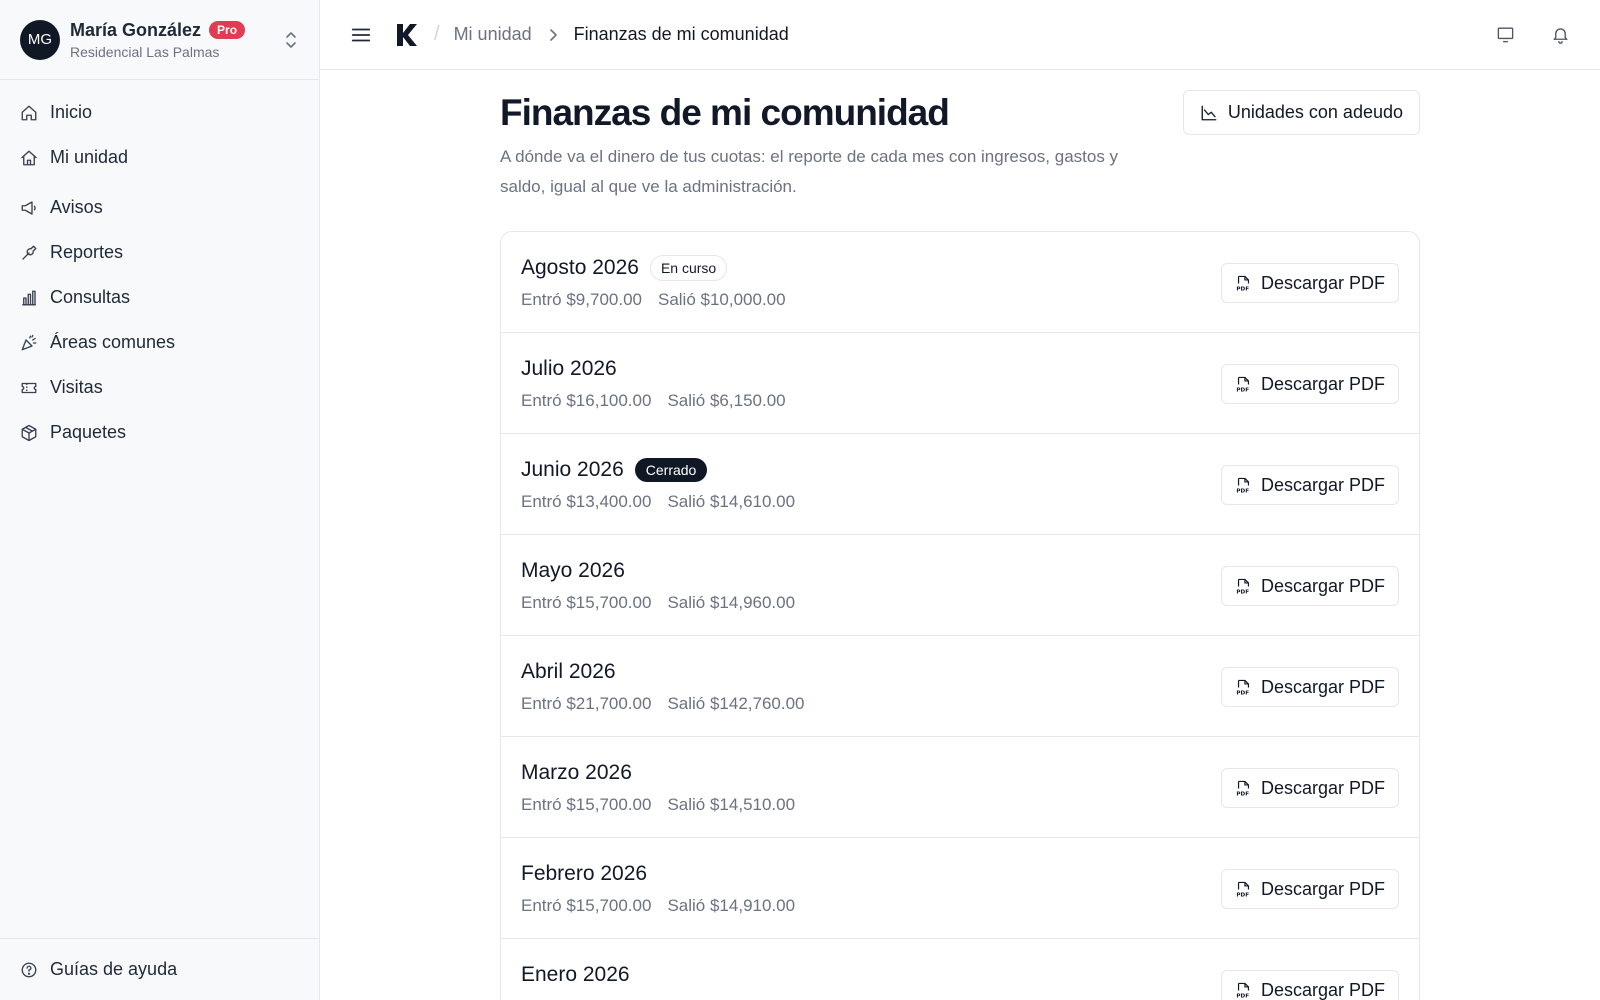 The image size is (1600, 1000). What do you see at coordinates (725, 112) in the screenshot?
I see `page-title: Finanzas de mi comunidad` at bounding box center [725, 112].